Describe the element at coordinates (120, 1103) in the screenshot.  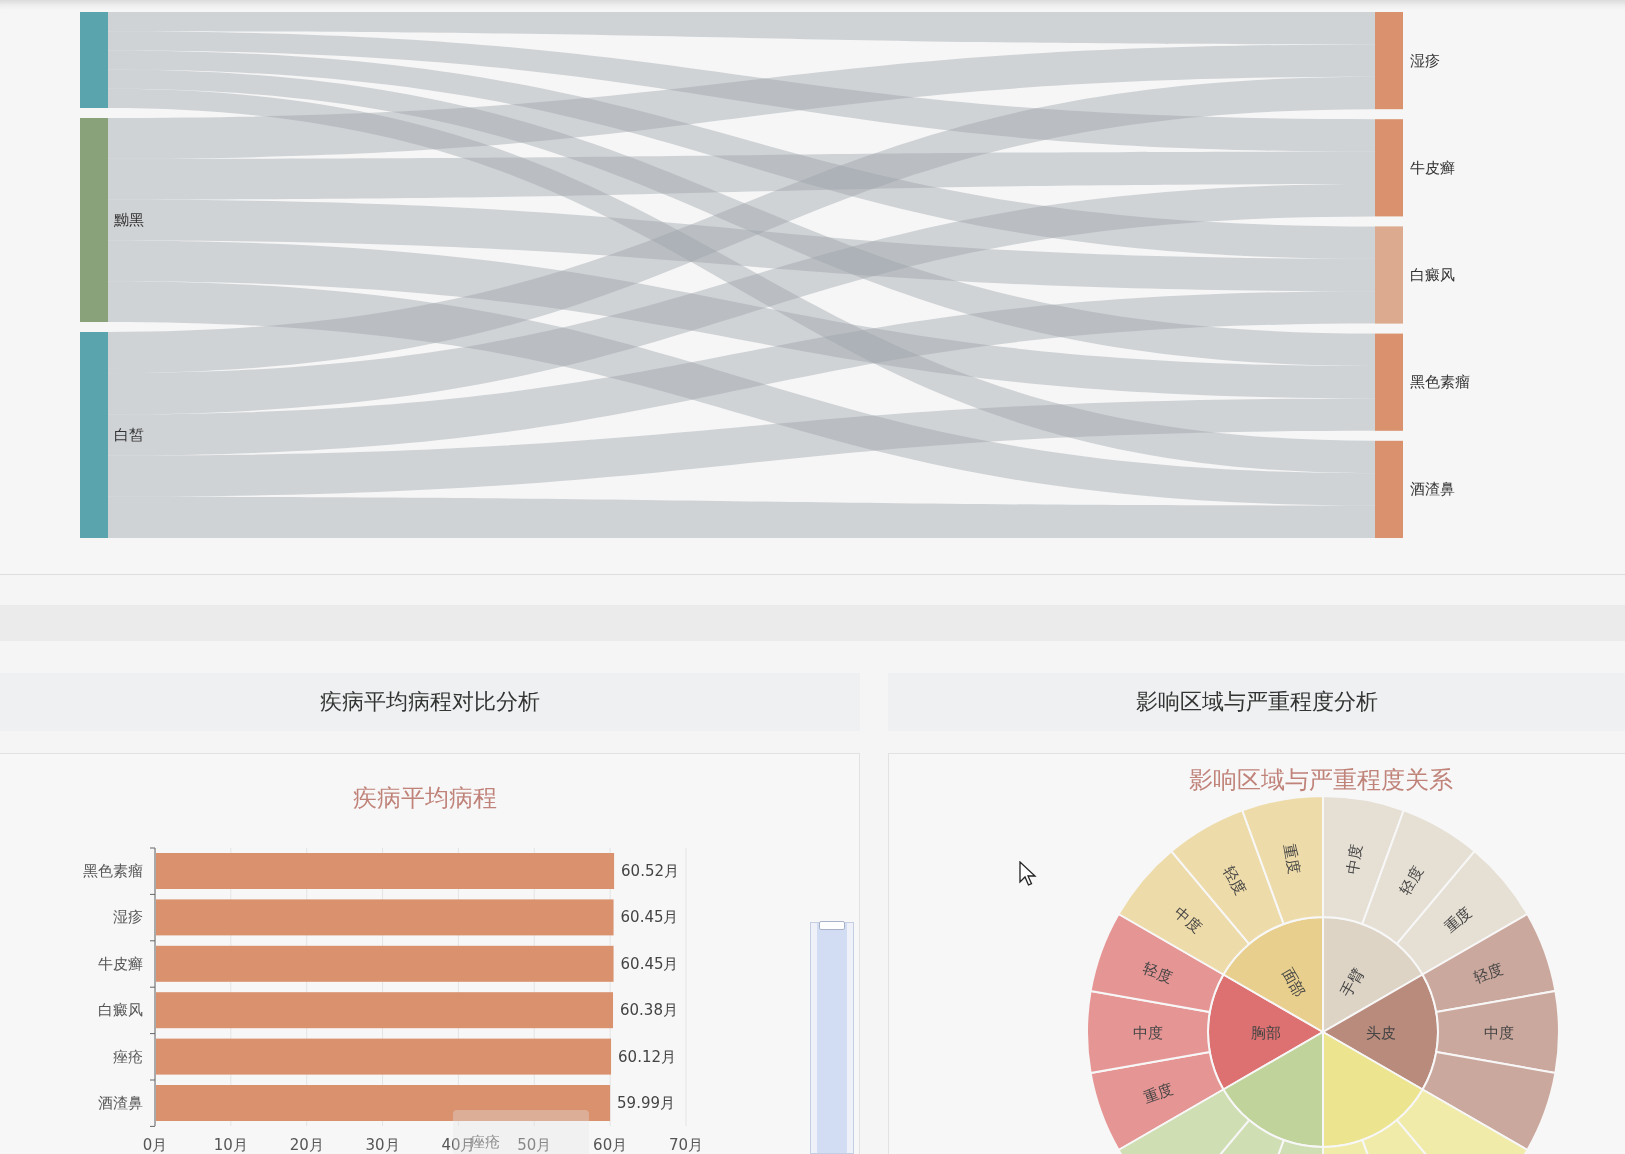
I see `category-label: 酒渣鼻` at that location.